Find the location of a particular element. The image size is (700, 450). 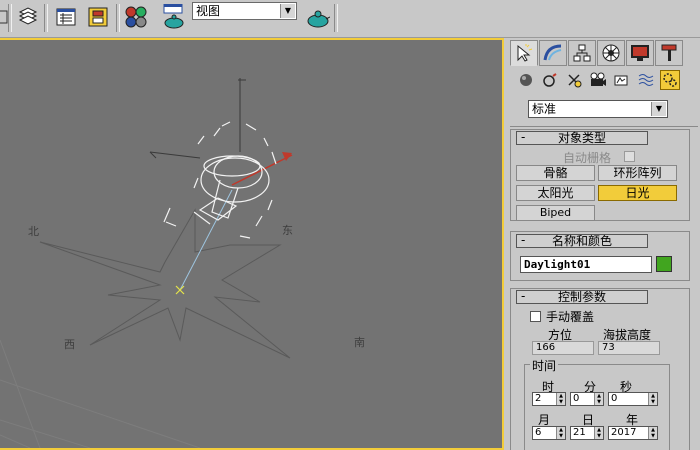

motion-wheel-icon is located at coordinates (611, 53).